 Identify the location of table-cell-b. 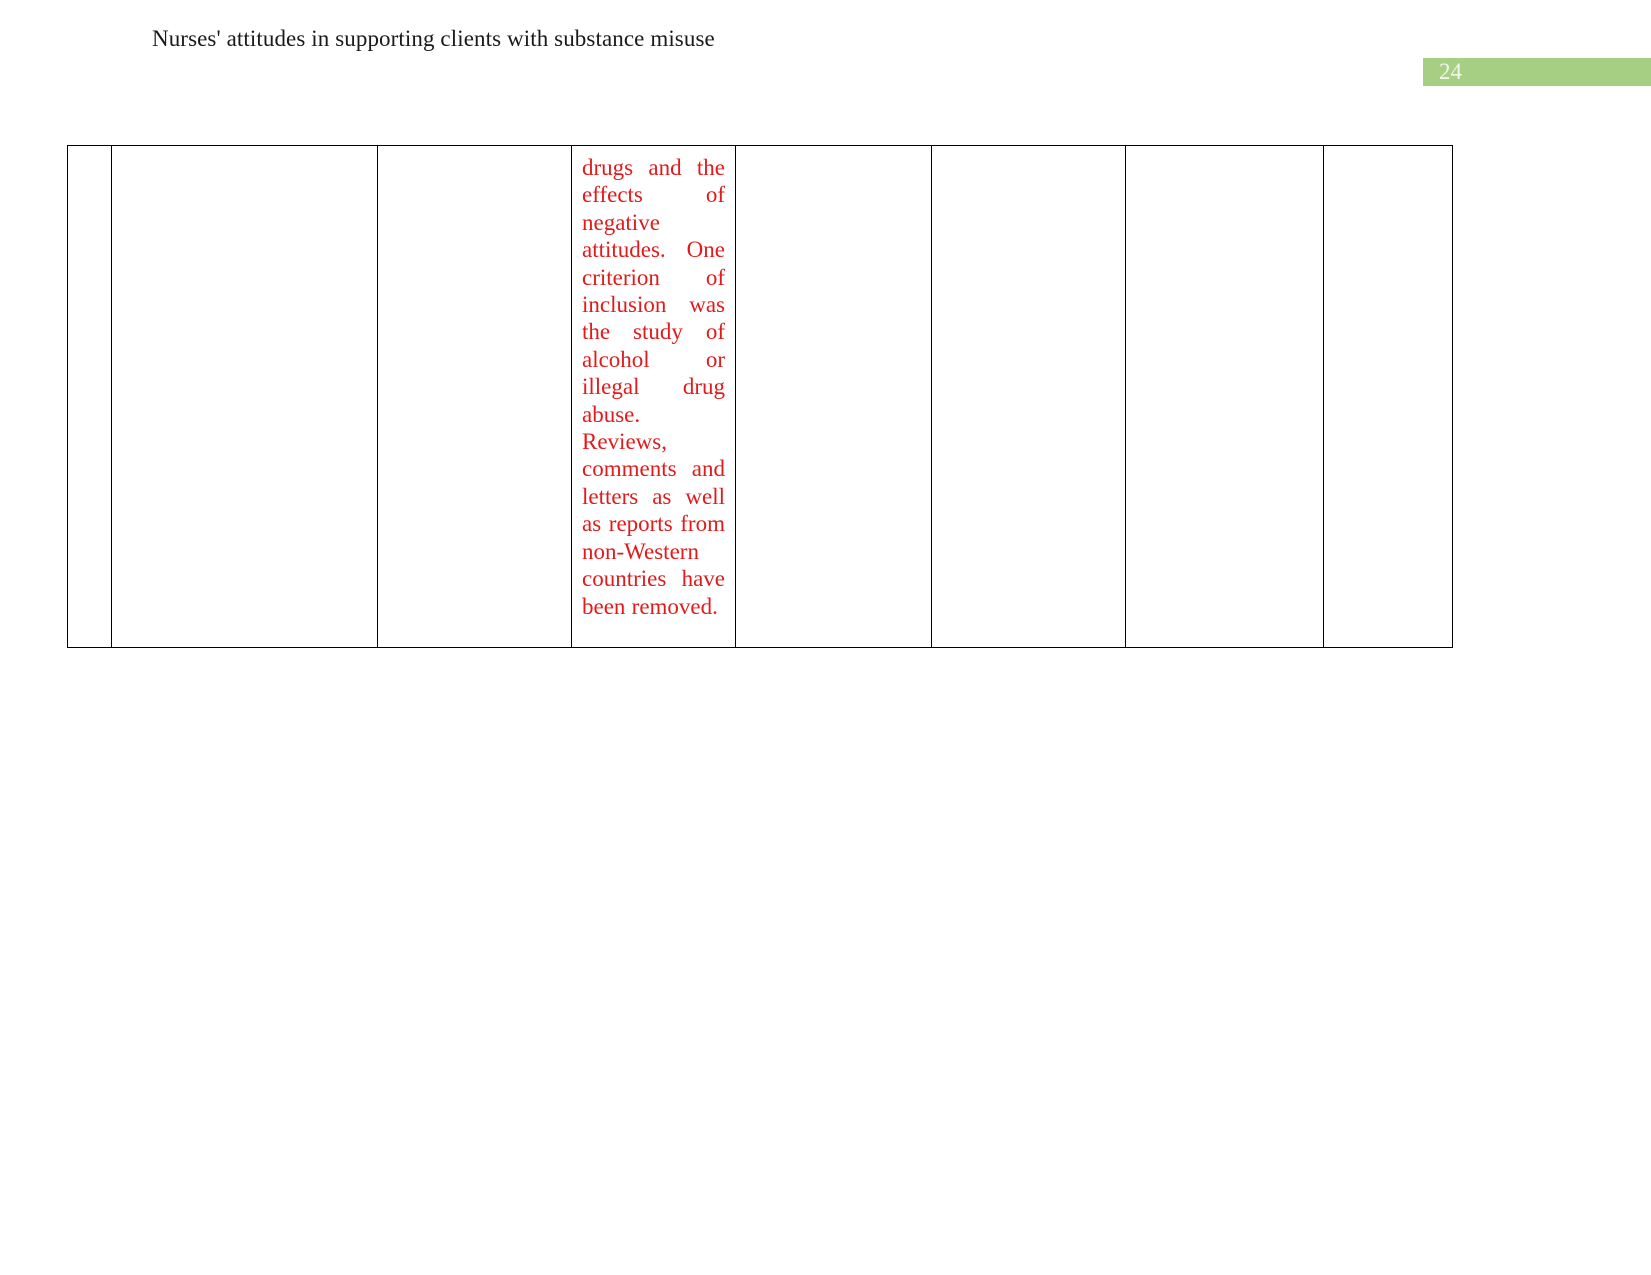
(244, 396).